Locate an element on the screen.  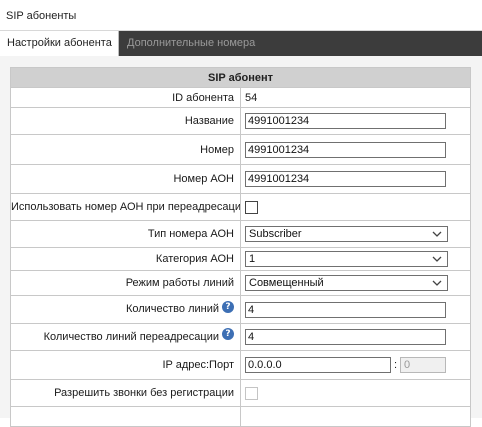
forward-line-count-label-cell: Количество линий переадресации? is located at coordinates (125, 337).